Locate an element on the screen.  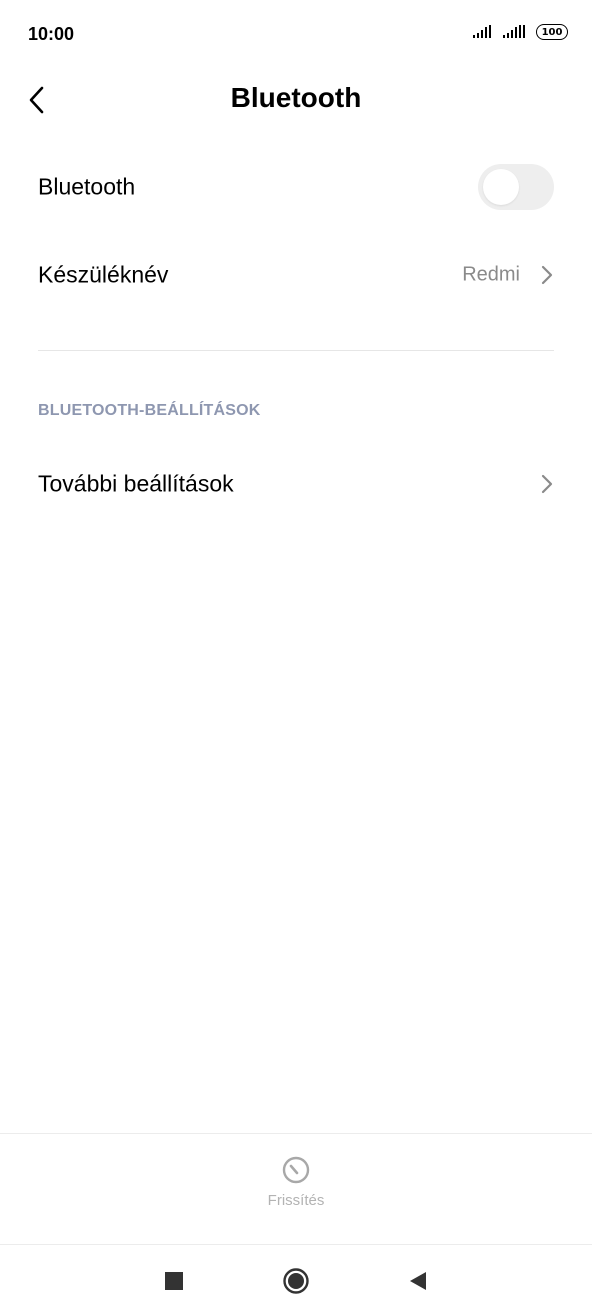
battery-icon: 100 is located at coordinates (552, 32).